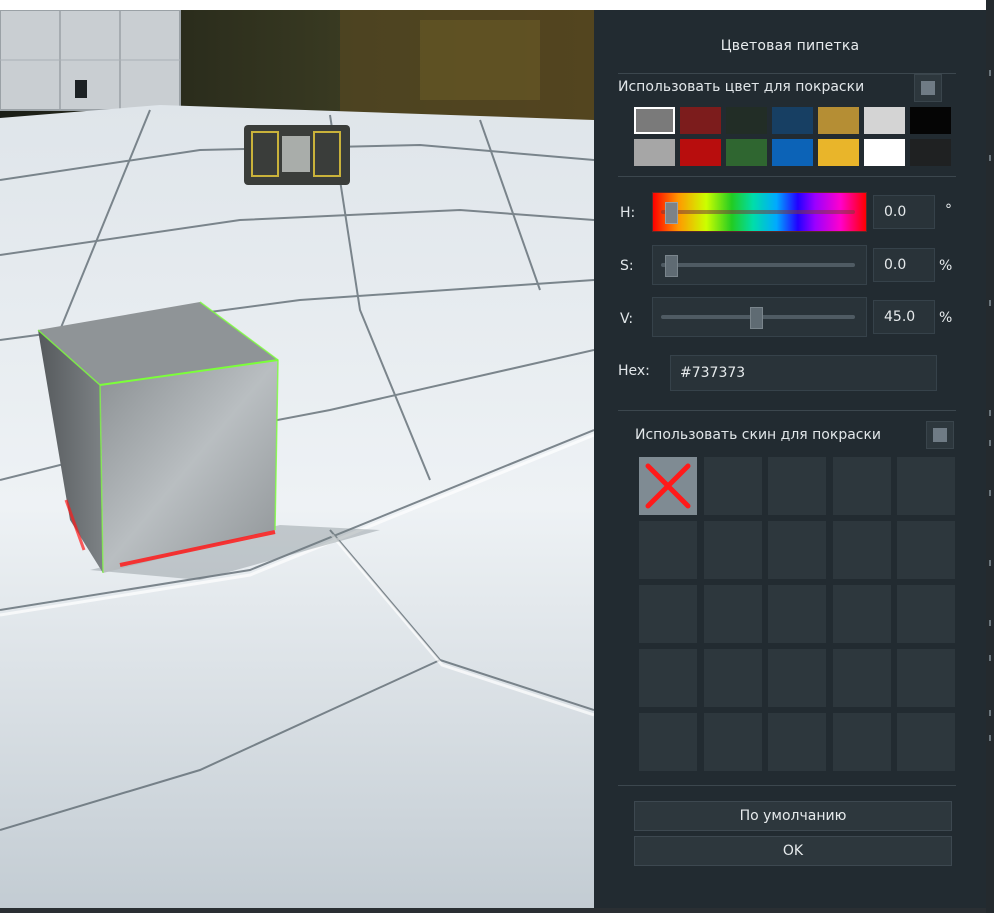  I want to click on value-slider, so click(759, 317).